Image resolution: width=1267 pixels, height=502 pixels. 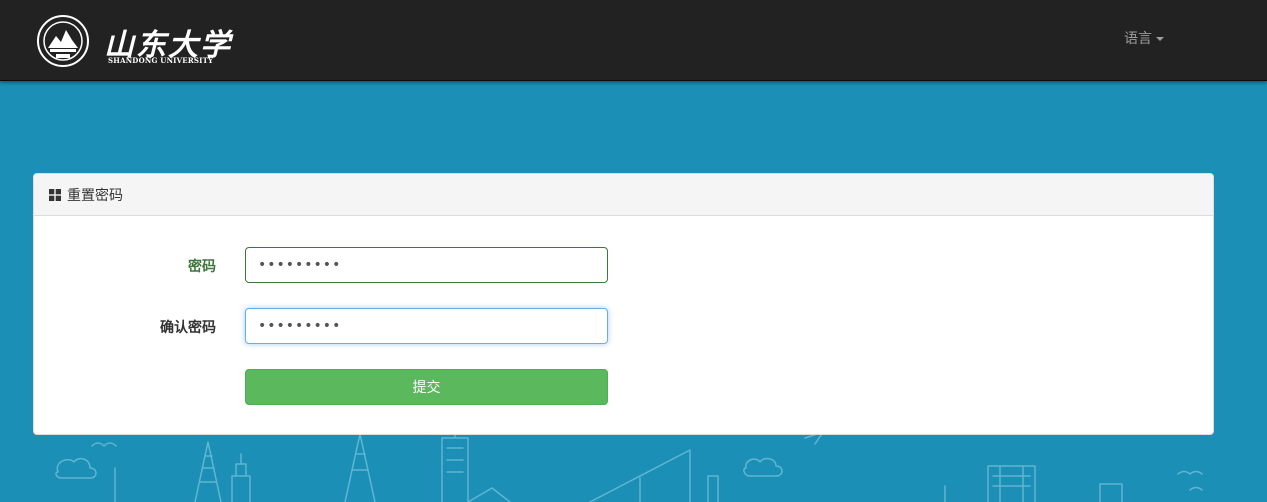 What do you see at coordinates (623, 195) in the screenshot?
I see `panel-heading: 重置密码` at bounding box center [623, 195].